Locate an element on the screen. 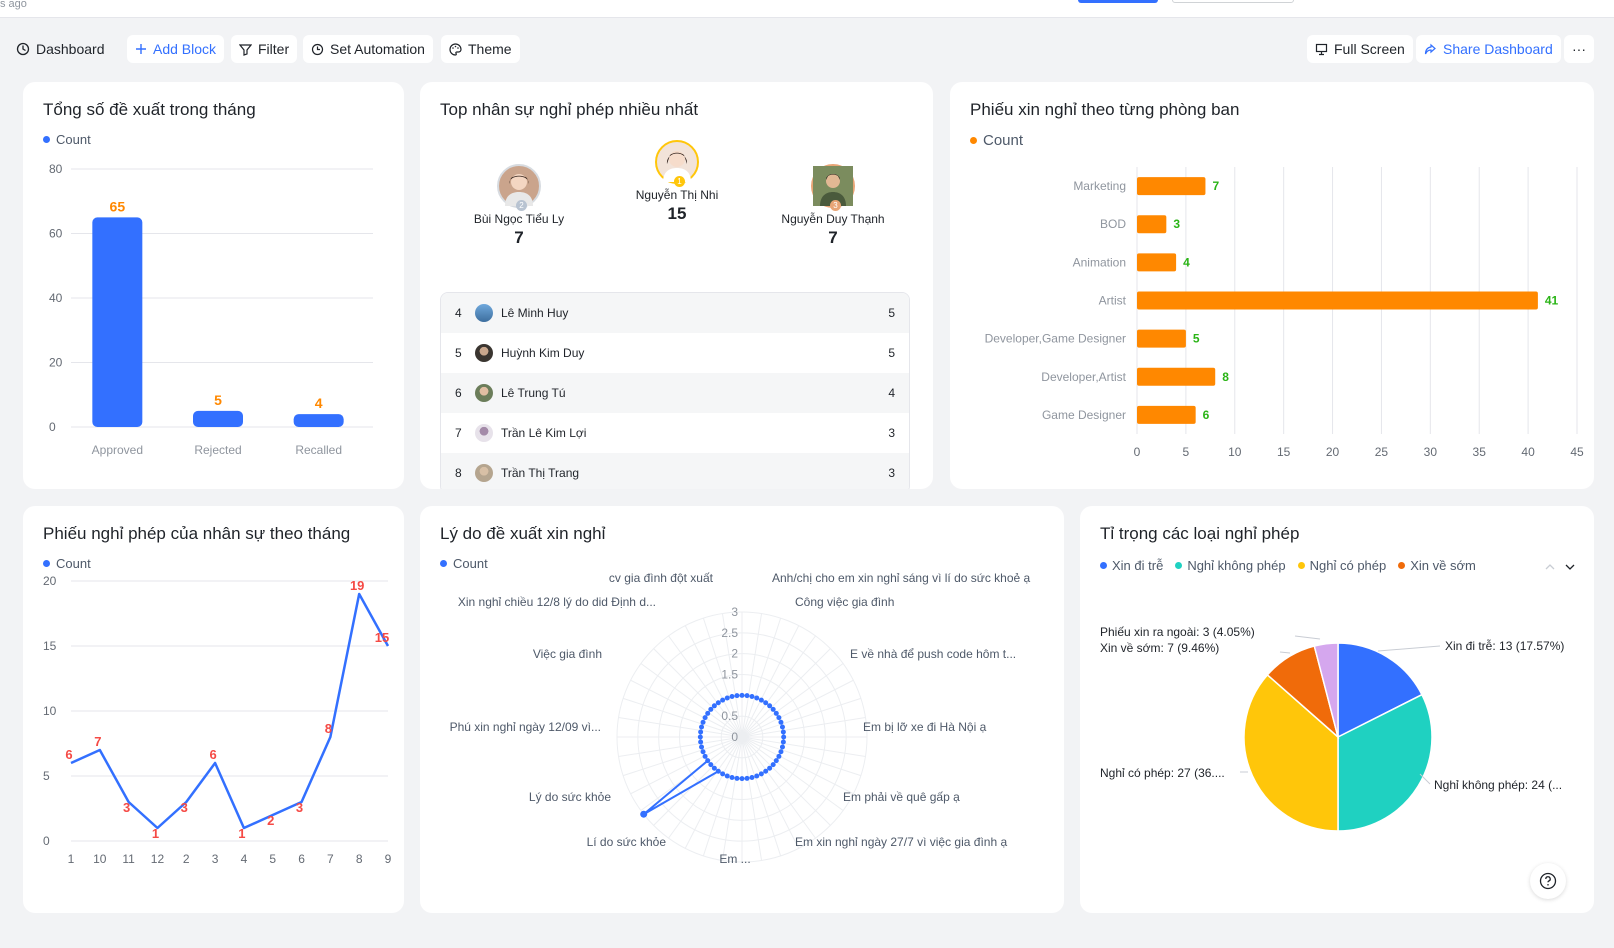  rank-number: 4 is located at coordinates (458, 313).